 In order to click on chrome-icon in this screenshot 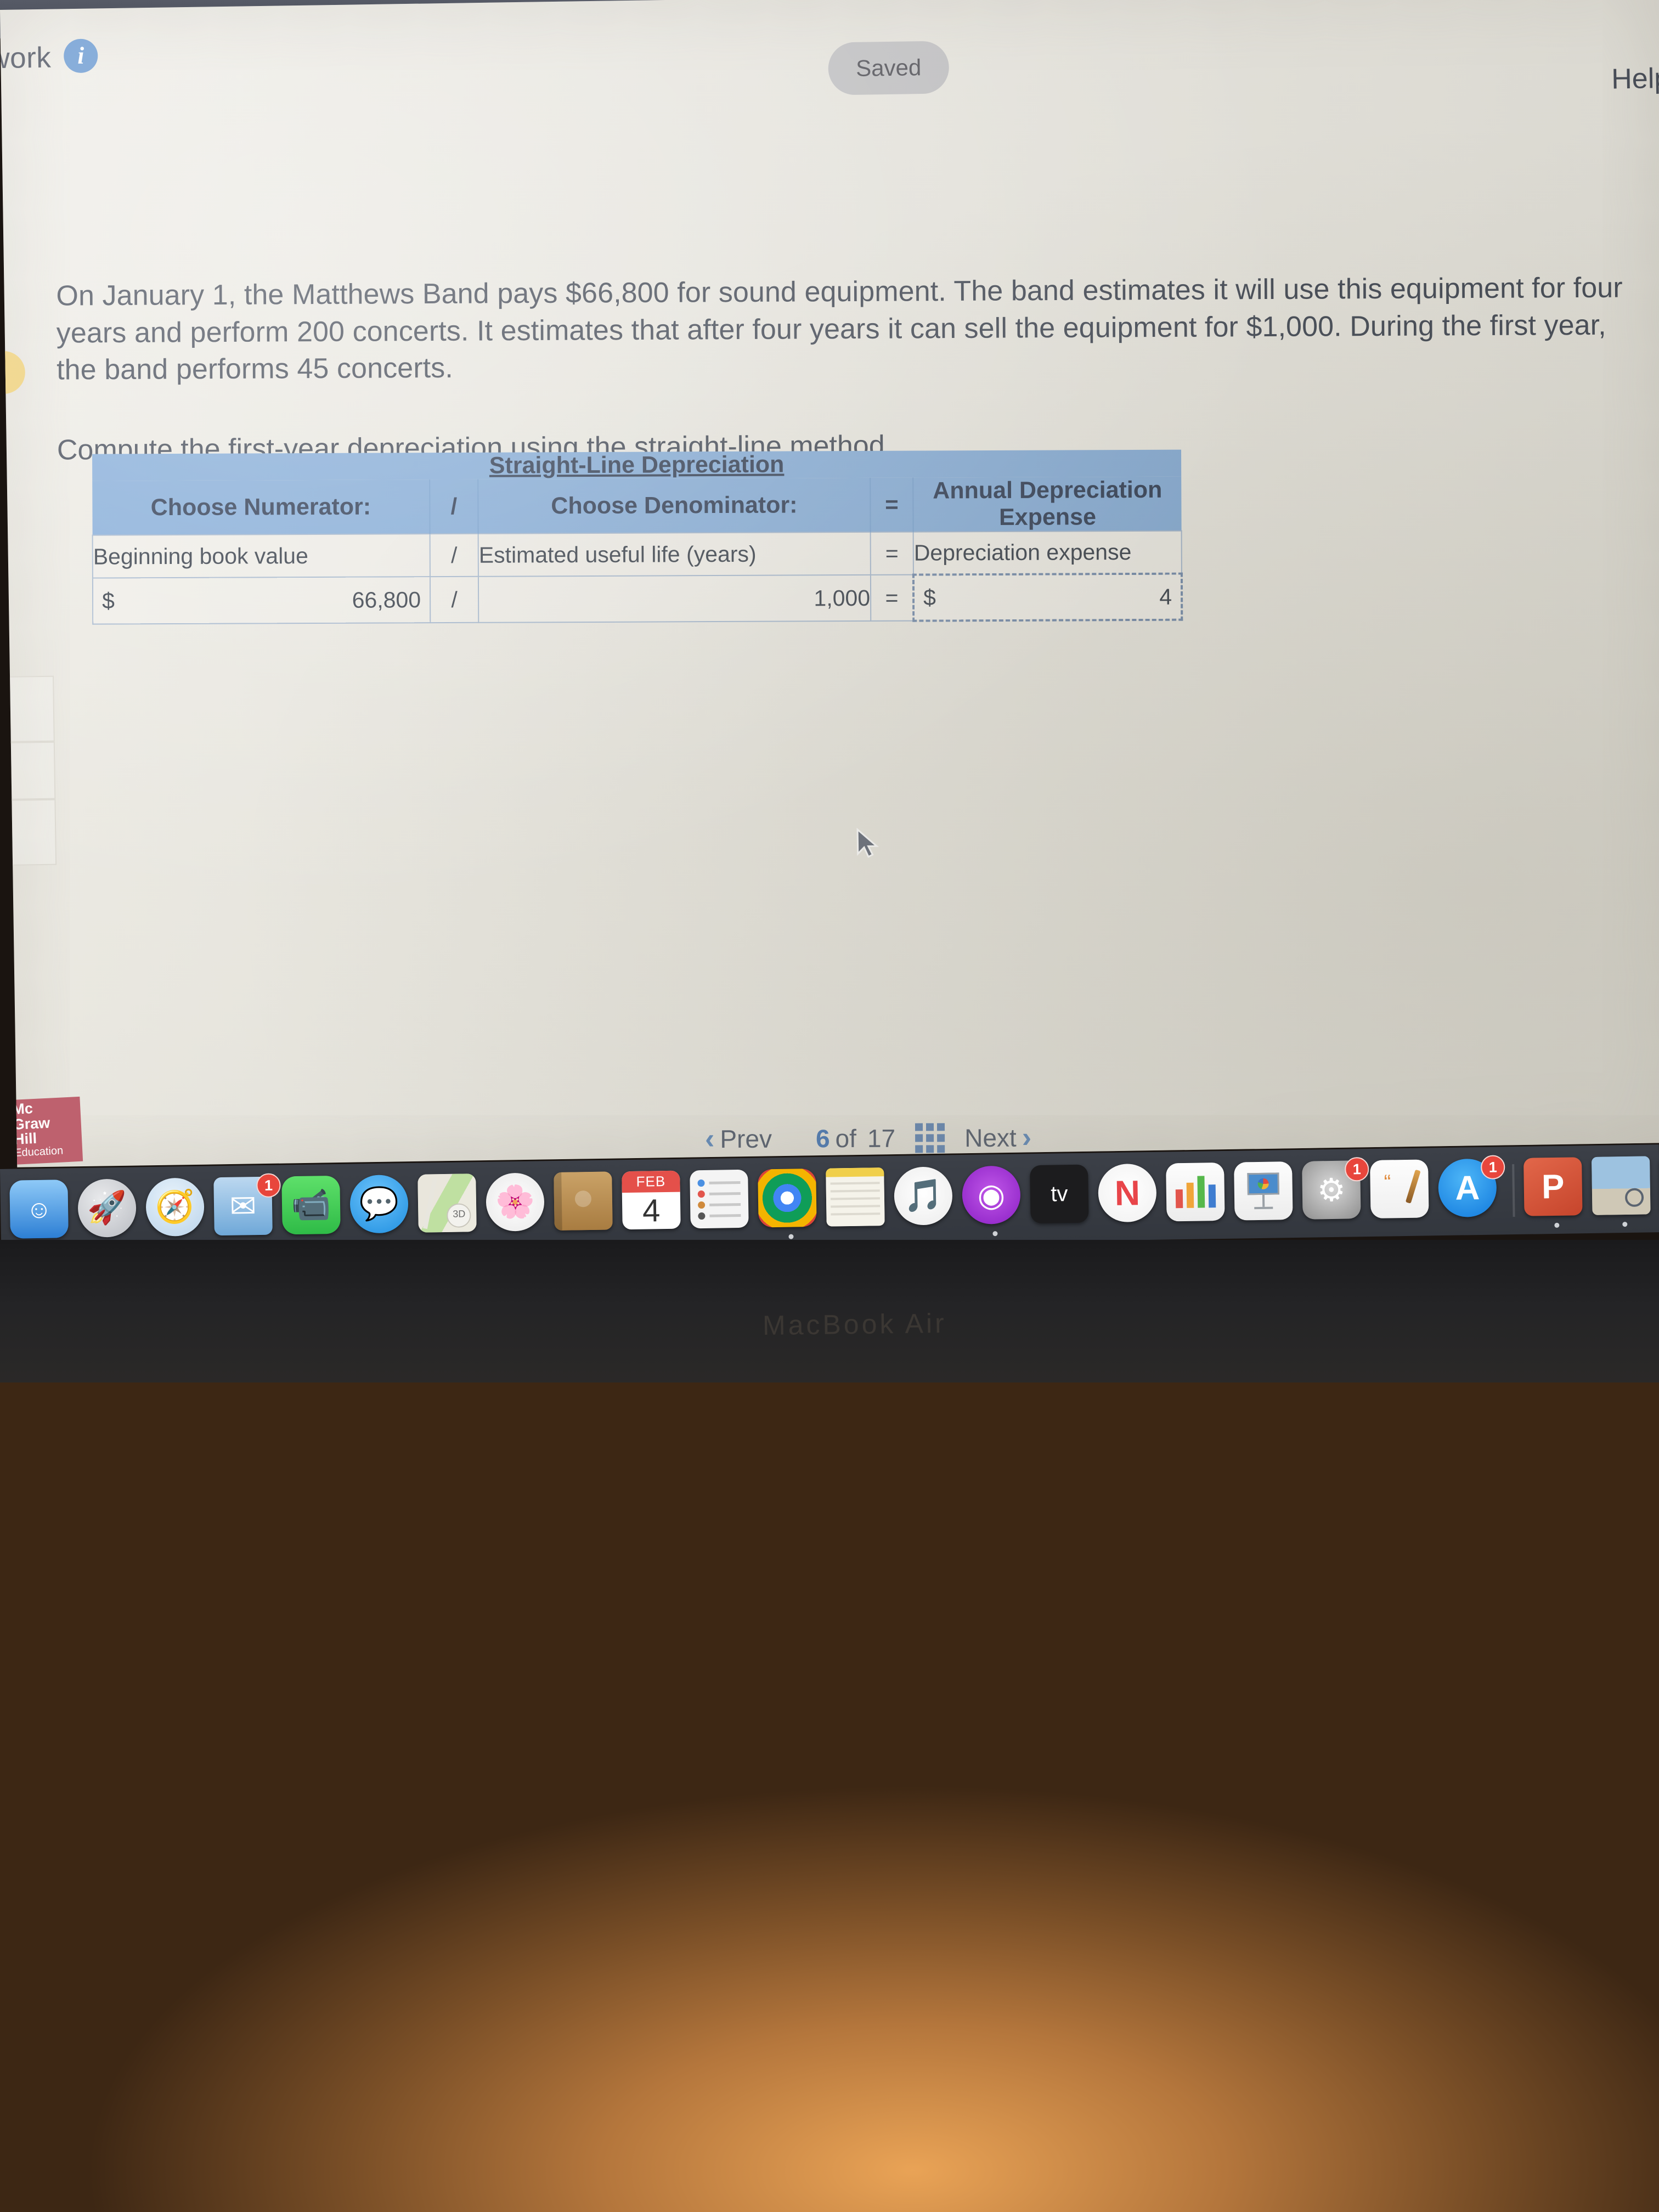, I will do `click(787, 1198)`.